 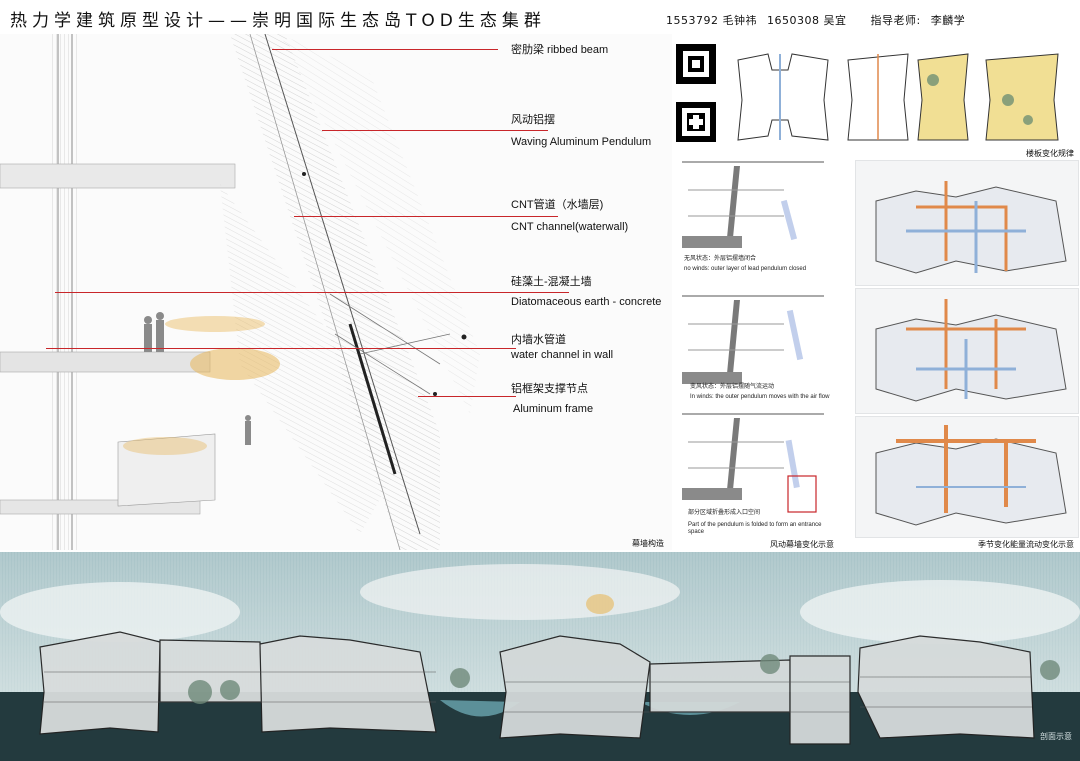 What do you see at coordinates (426, 216) in the screenshot?
I see `cnt-leader` at bounding box center [426, 216].